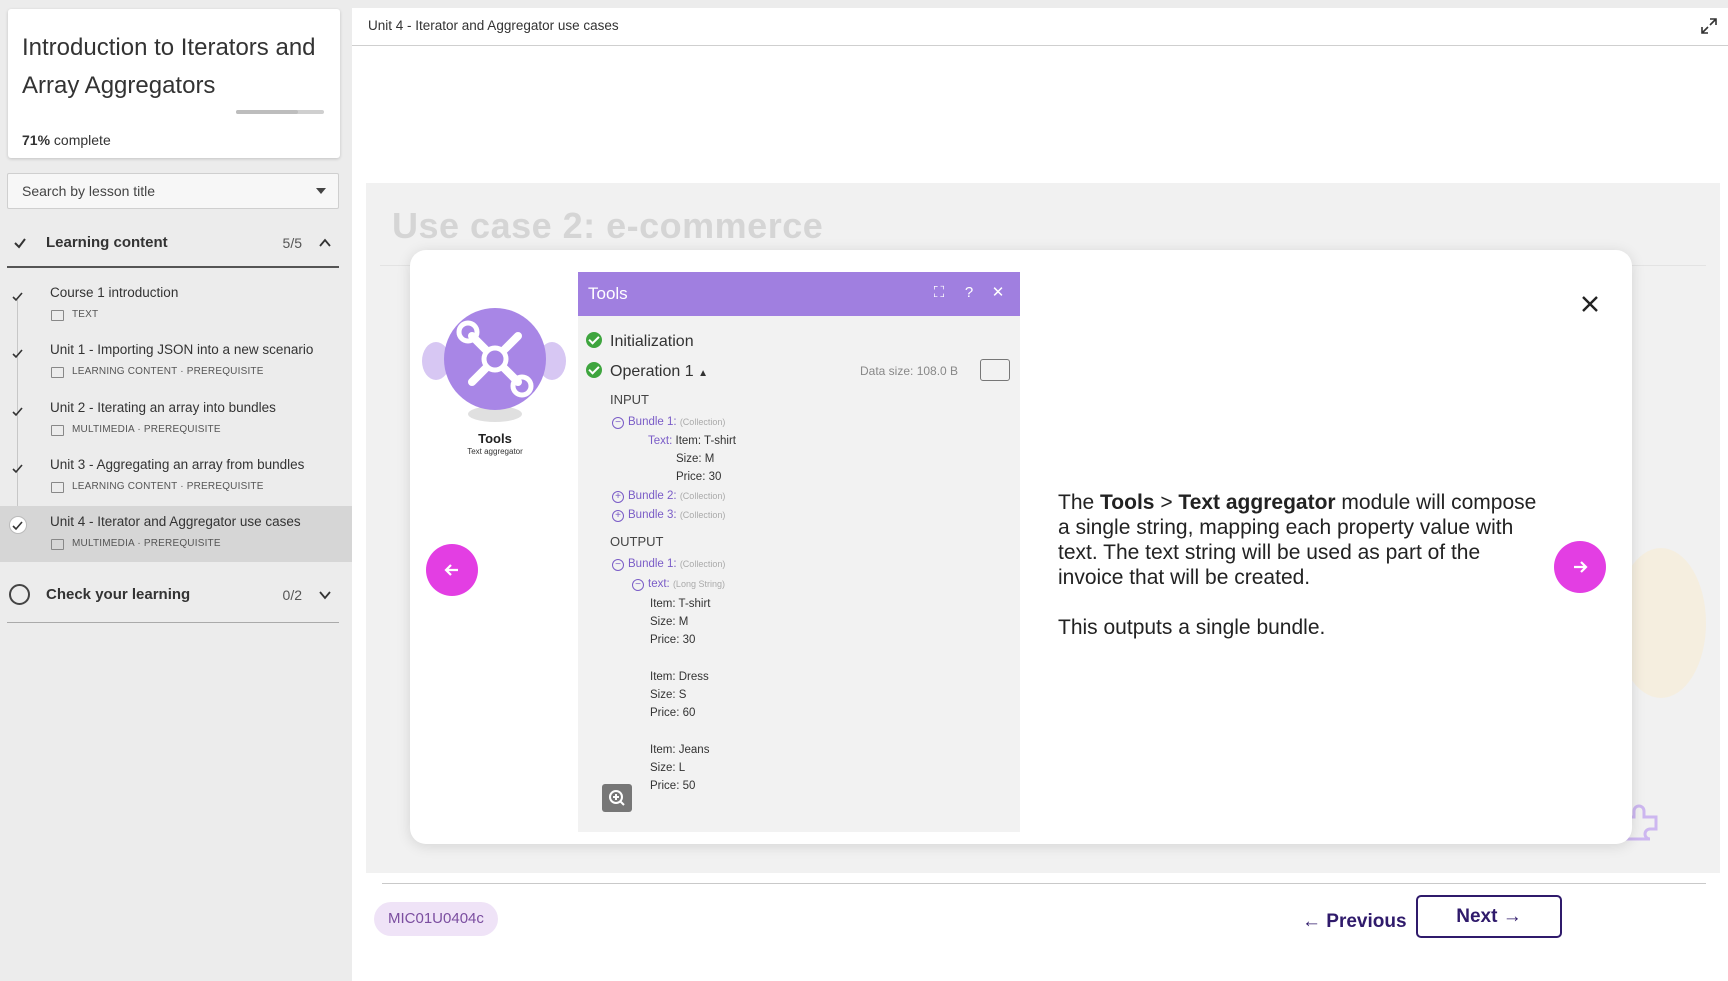 The image size is (1728, 981). What do you see at coordinates (1311, 921) in the screenshot?
I see `arrow-left-icon: ←` at bounding box center [1311, 921].